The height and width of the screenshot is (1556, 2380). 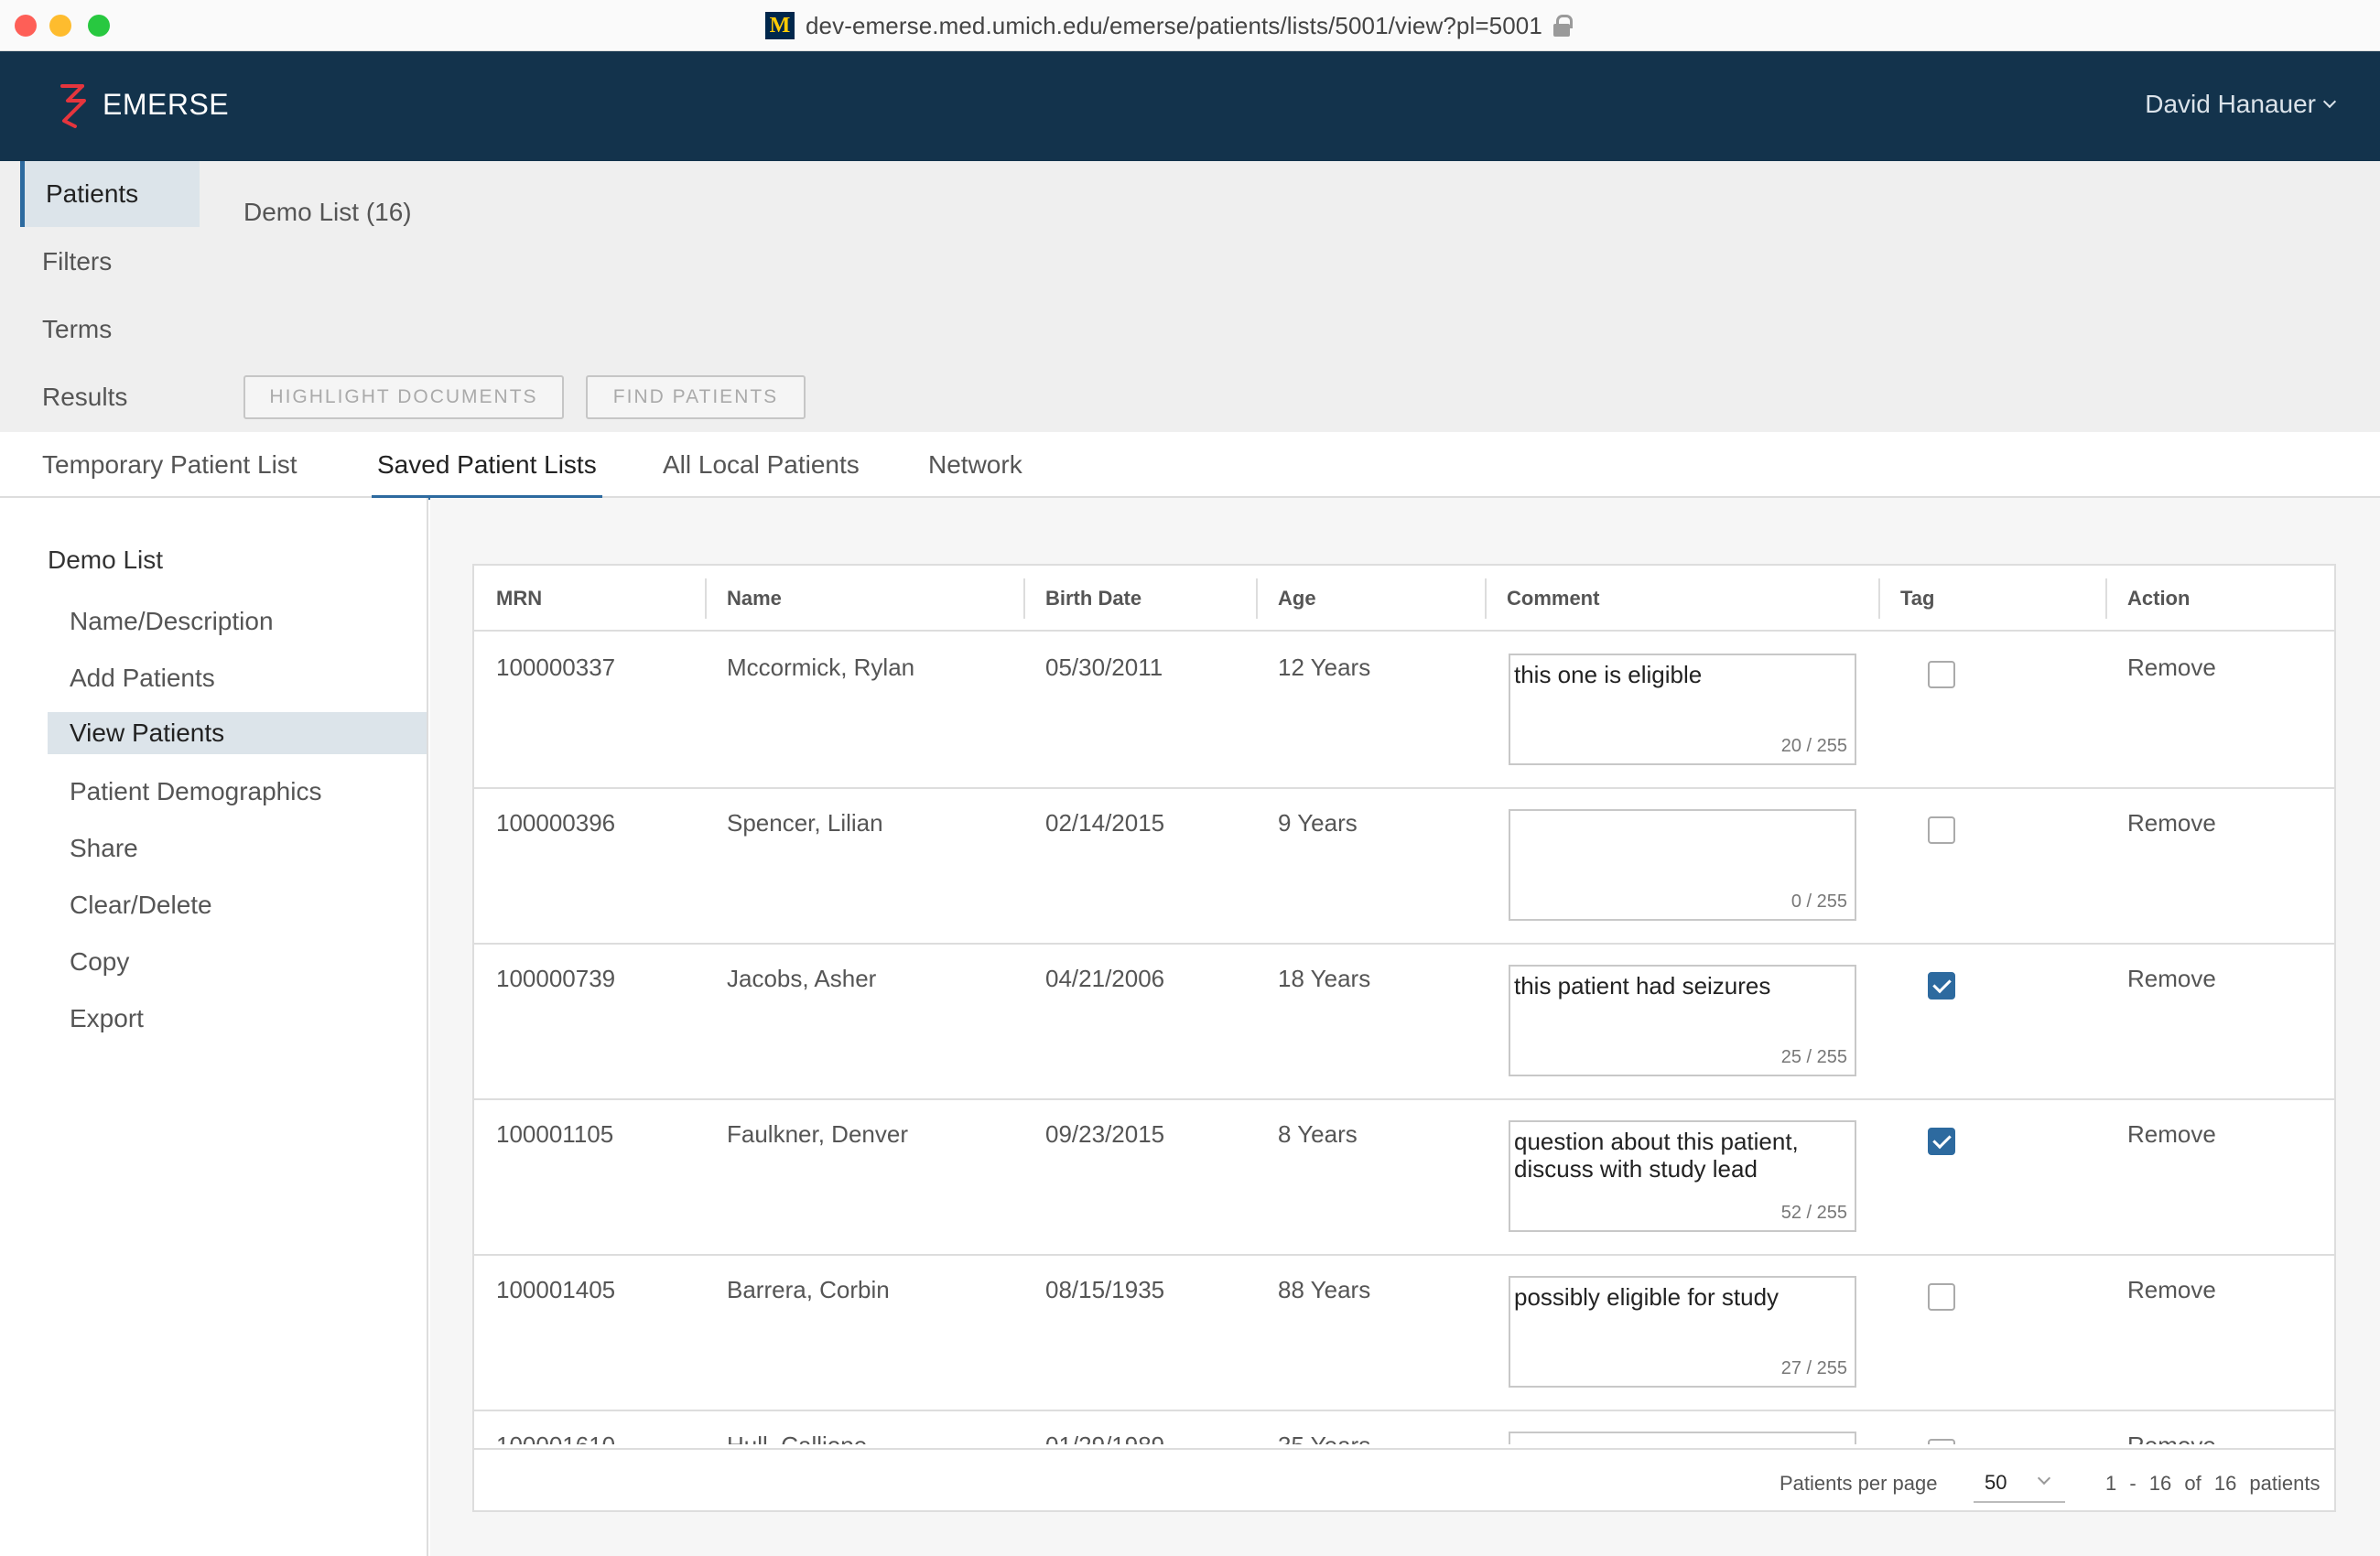 What do you see at coordinates (327, 212) in the screenshot?
I see `current-list-title: Demo List (16)` at bounding box center [327, 212].